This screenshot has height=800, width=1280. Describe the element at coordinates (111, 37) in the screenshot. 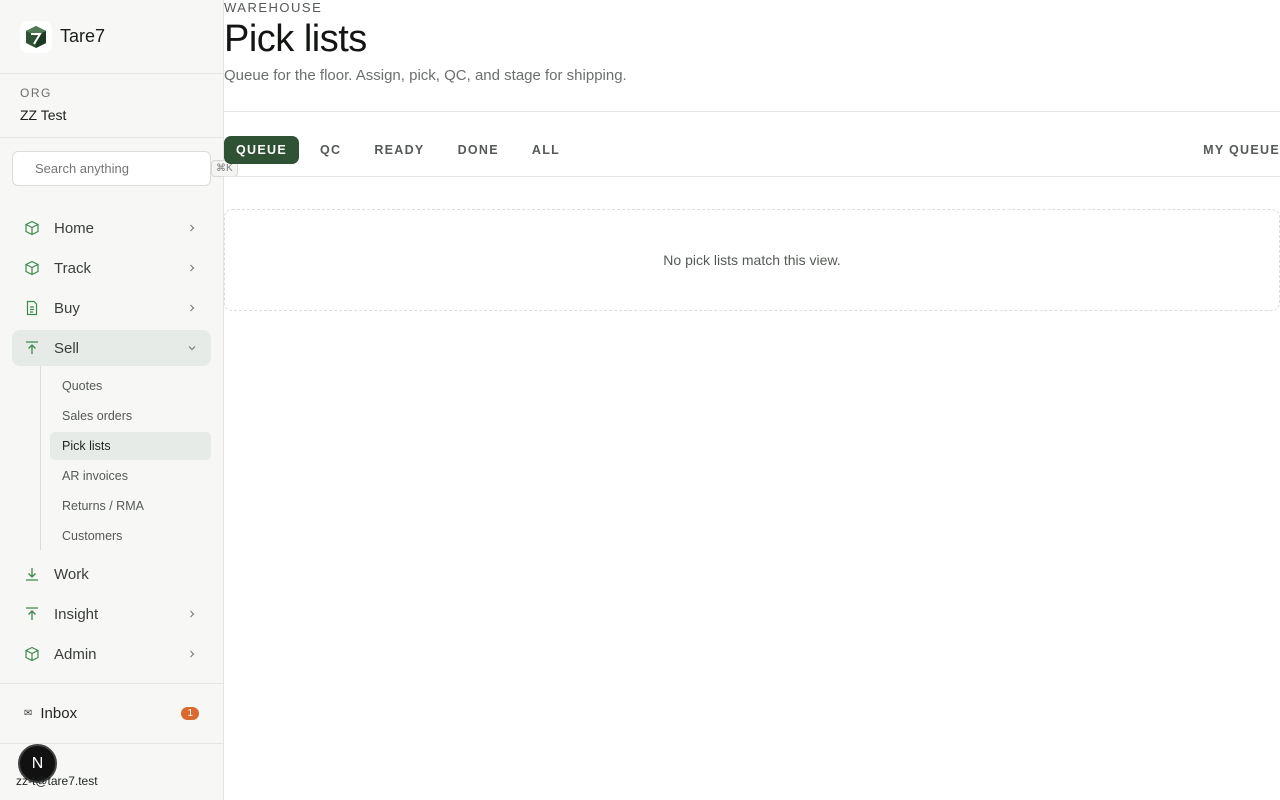

I see `brand: Tare7` at that location.